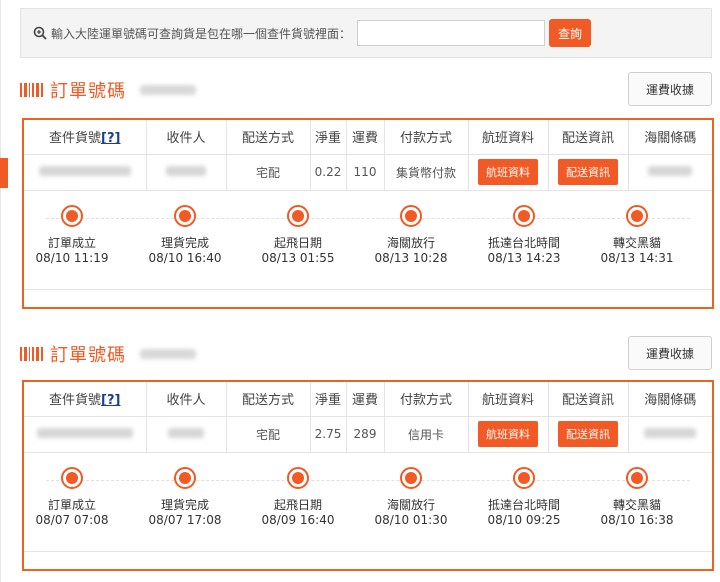 The image size is (720, 582). What do you see at coordinates (298, 257) in the screenshot?
I see `step-time: 08/13 01:55` at bounding box center [298, 257].